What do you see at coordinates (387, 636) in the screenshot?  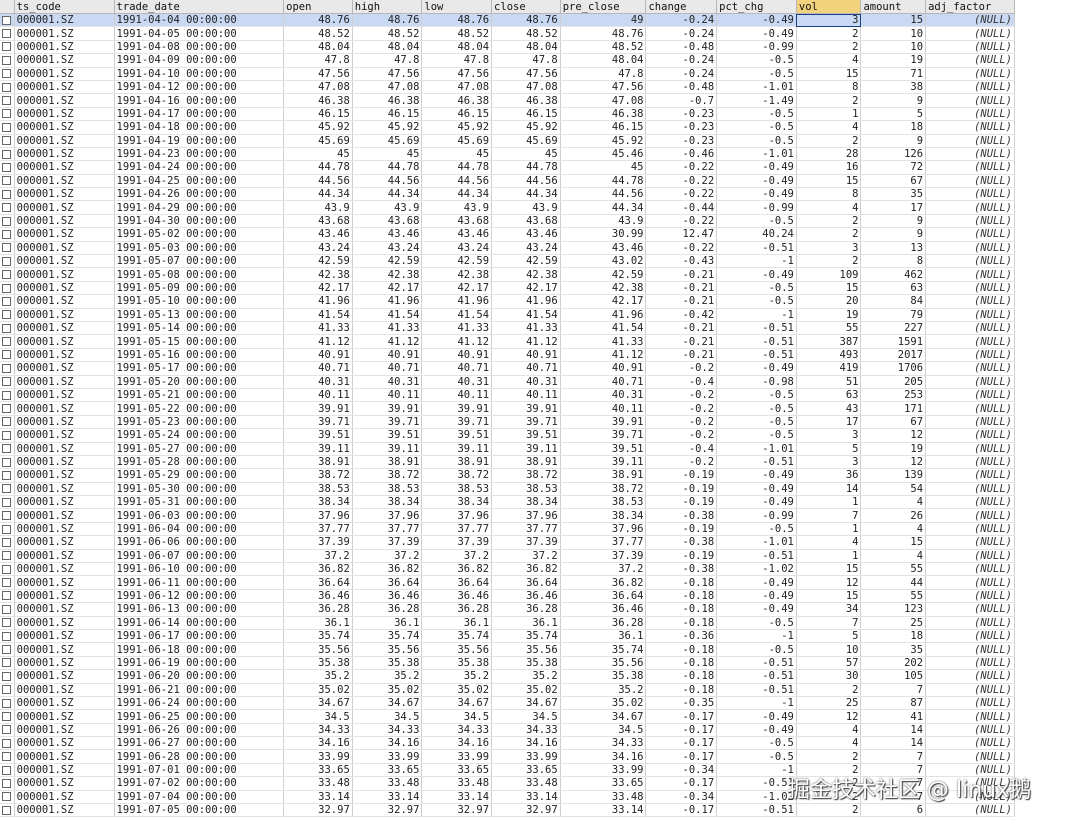 I see `cell-high: 35.74` at bounding box center [387, 636].